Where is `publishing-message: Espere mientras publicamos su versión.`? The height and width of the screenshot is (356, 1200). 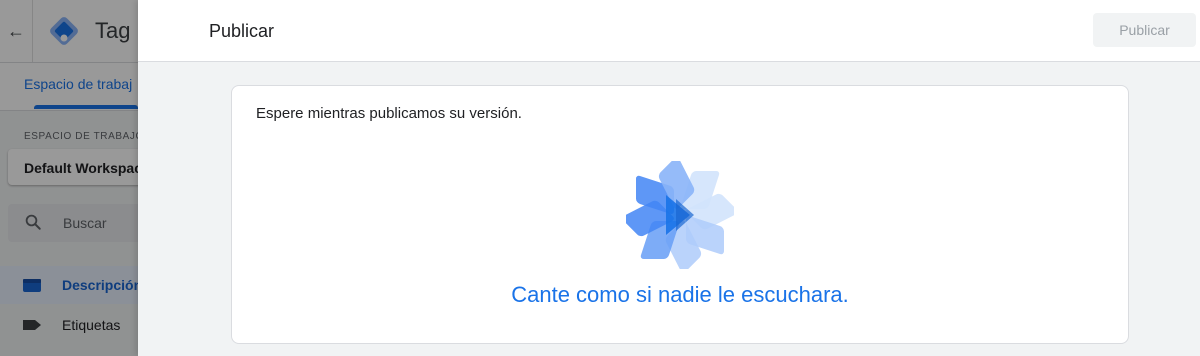
publishing-message: Espere mientras publicamos su versión. is located at coordinates (389, 113).